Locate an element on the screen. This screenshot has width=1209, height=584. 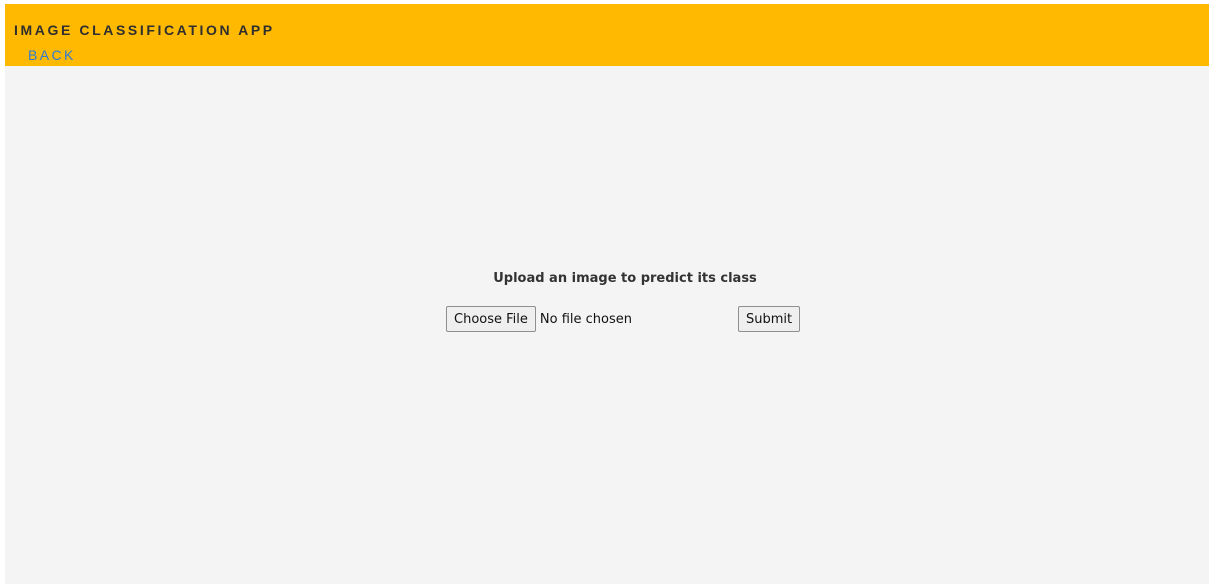
file-input: Choose File No file chosen is located at coordinates (539, 319).